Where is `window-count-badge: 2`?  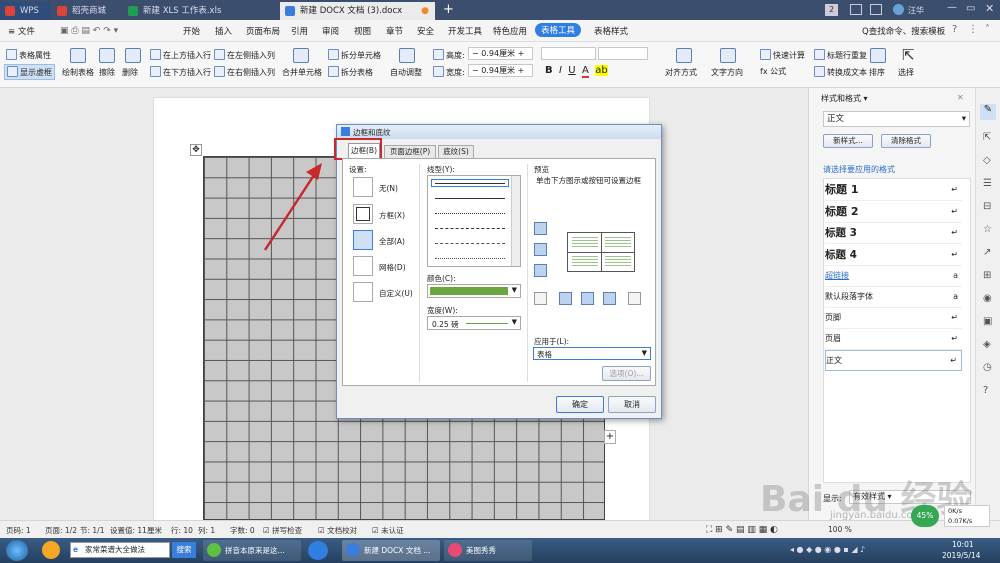 window-count-badge: 2 is located at coordinates (831, 10).